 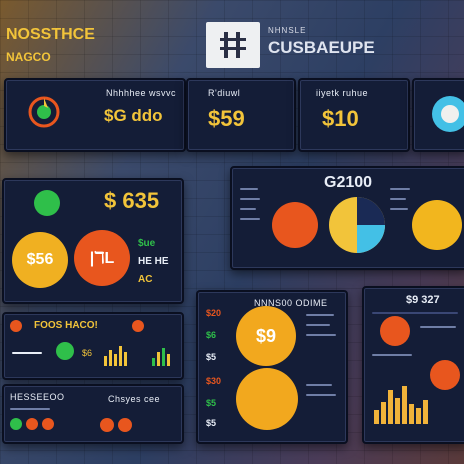 I want to click on legend-label: $6, so click(x=87, y=353).